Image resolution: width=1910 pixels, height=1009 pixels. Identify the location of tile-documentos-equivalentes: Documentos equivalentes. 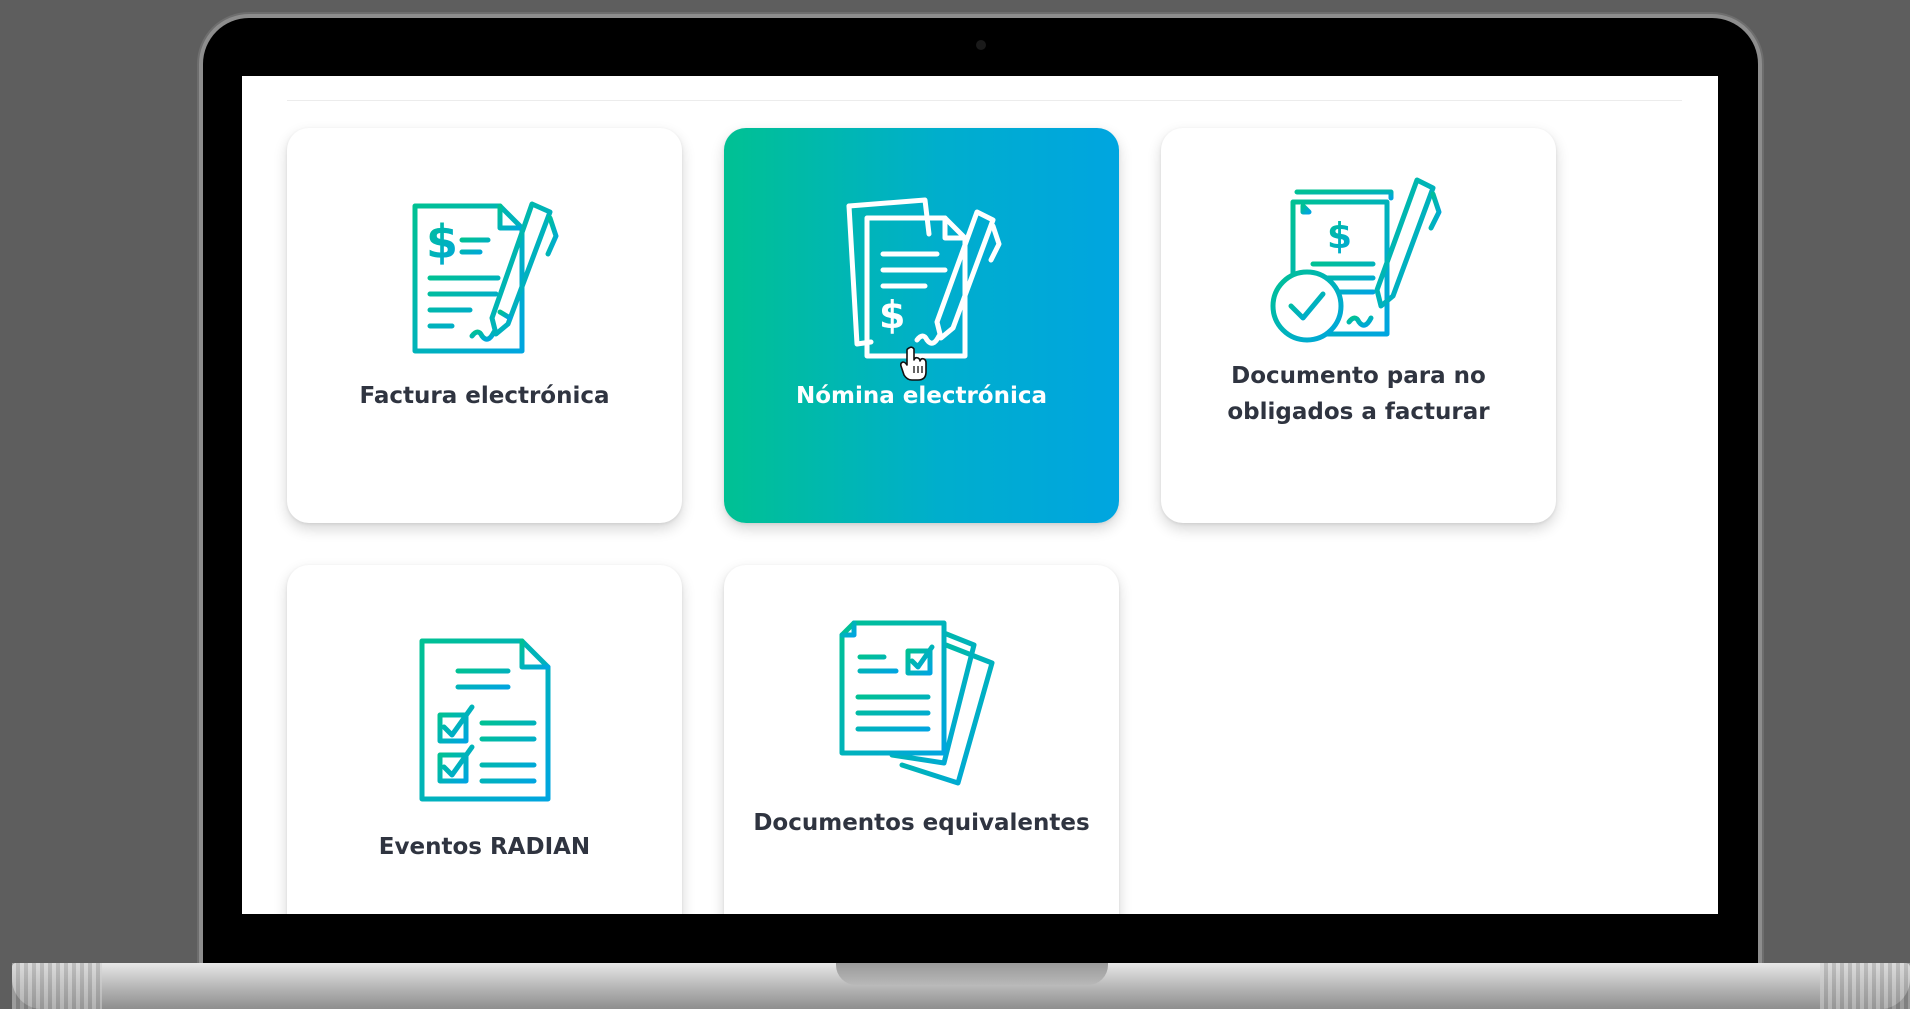
(921, 739).